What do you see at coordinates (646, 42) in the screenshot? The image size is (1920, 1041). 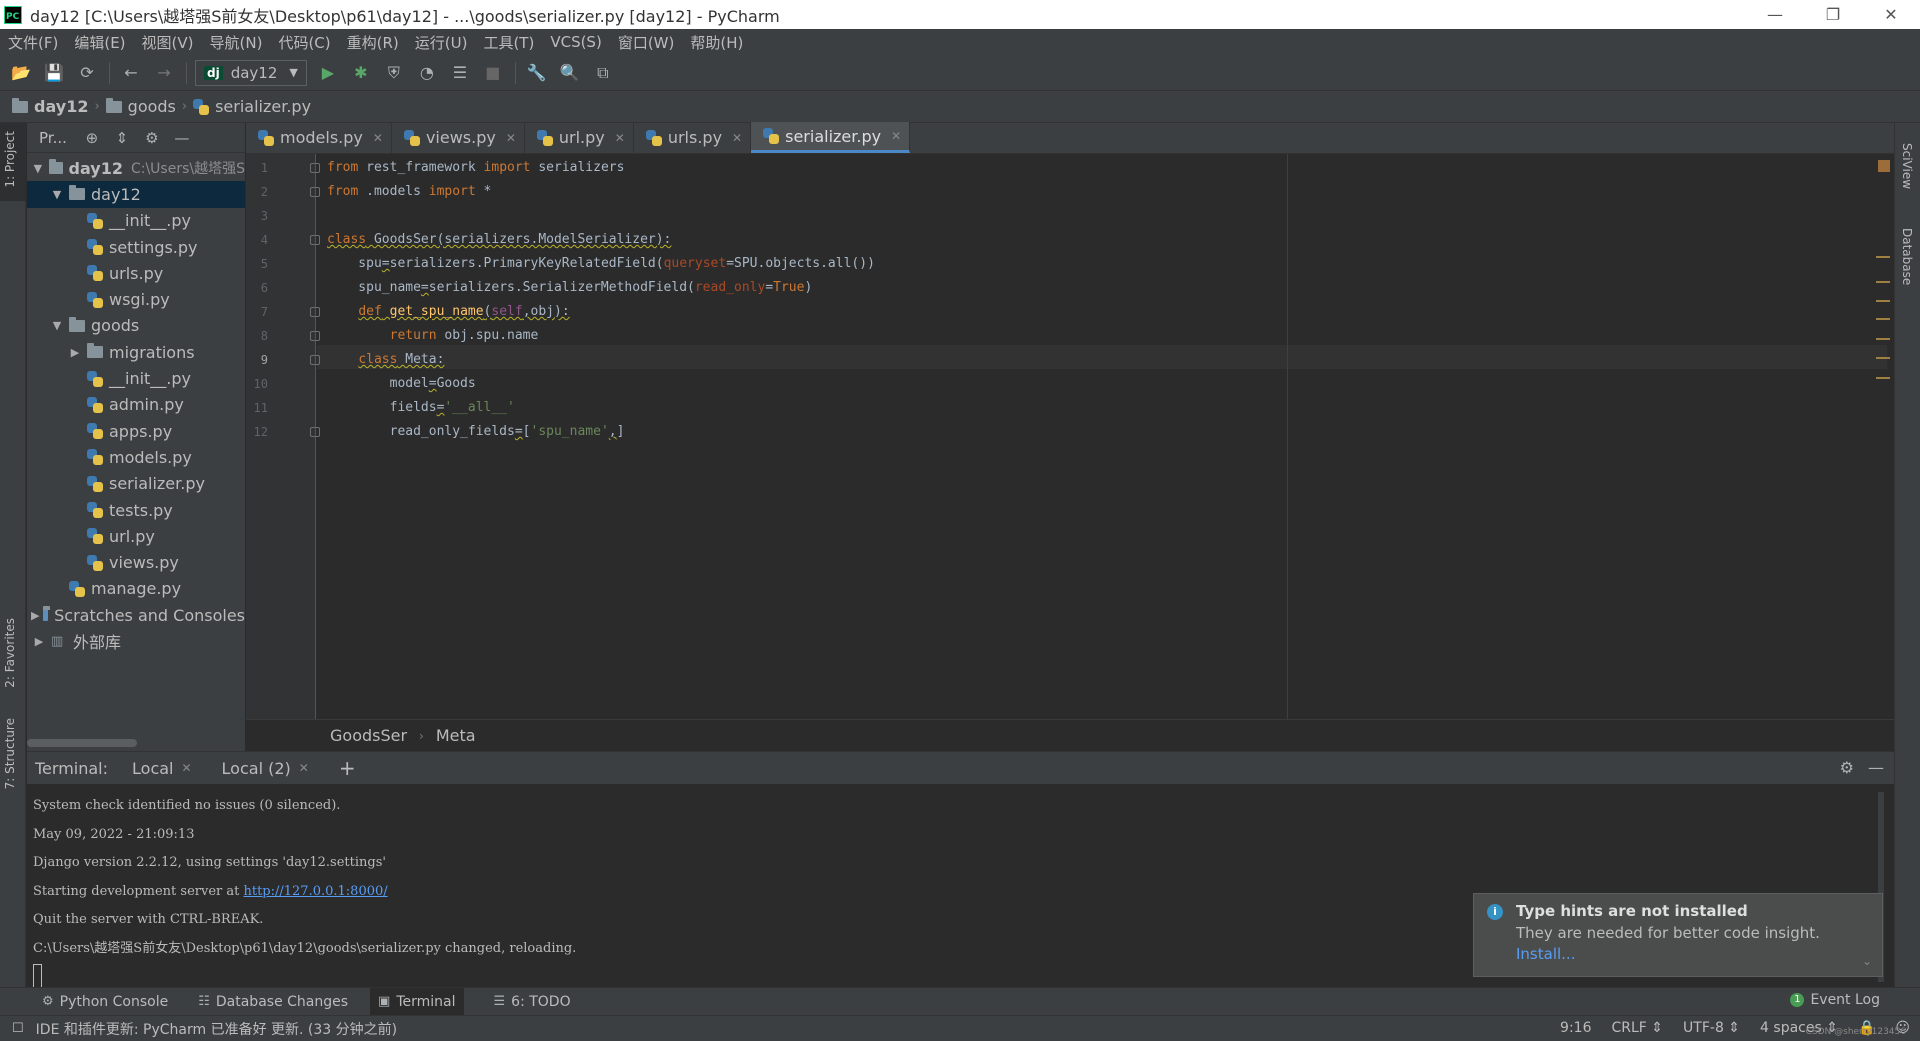 I see `menu-item: 窗口(W)` at bounding box center [646, 42].